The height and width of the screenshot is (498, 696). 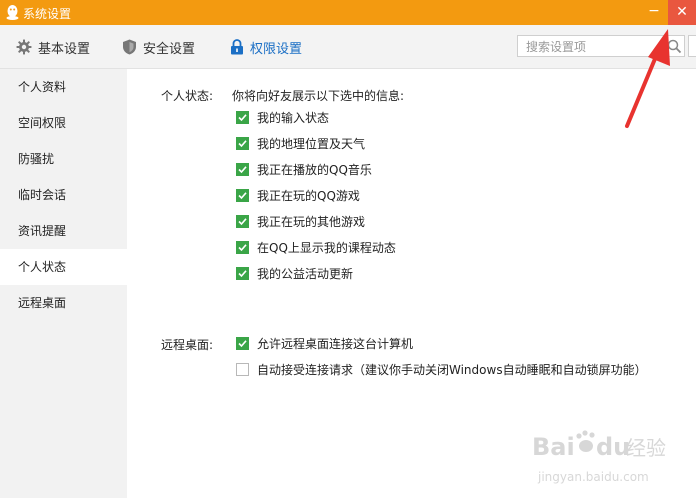 I want to click on watermark-url: jingyan.baidu.com, so click(x=593, y=477).